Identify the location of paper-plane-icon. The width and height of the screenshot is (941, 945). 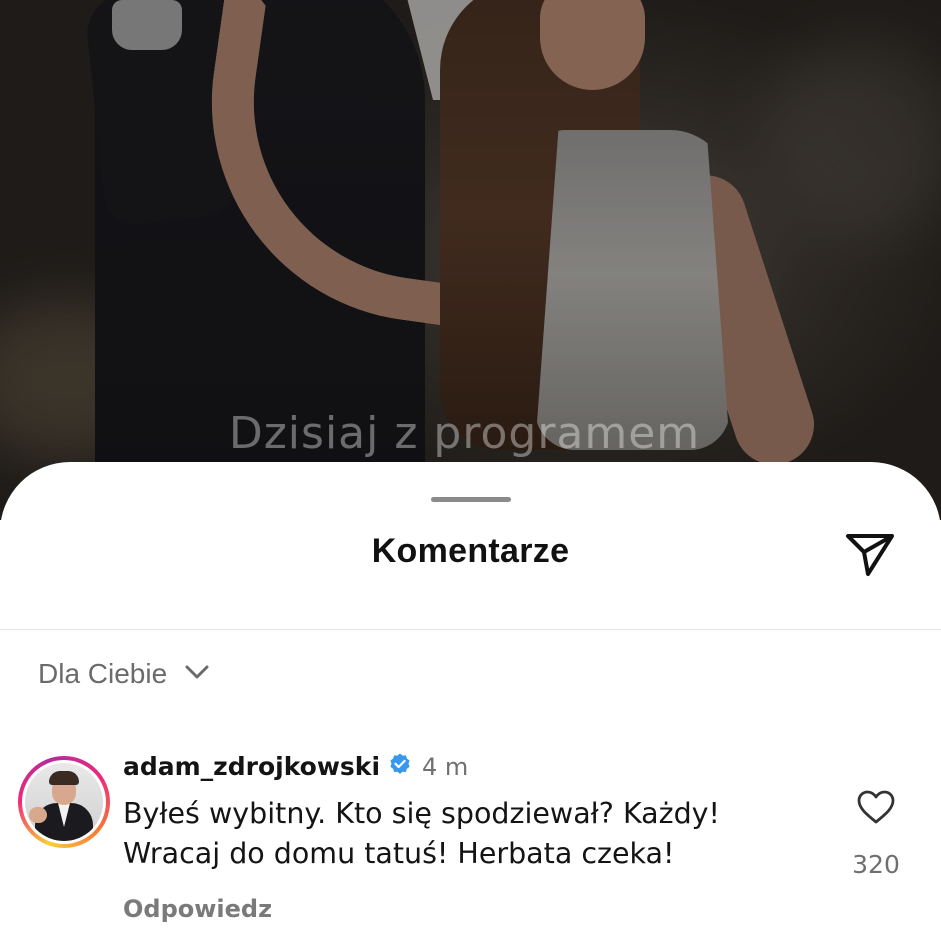
(870, 556).